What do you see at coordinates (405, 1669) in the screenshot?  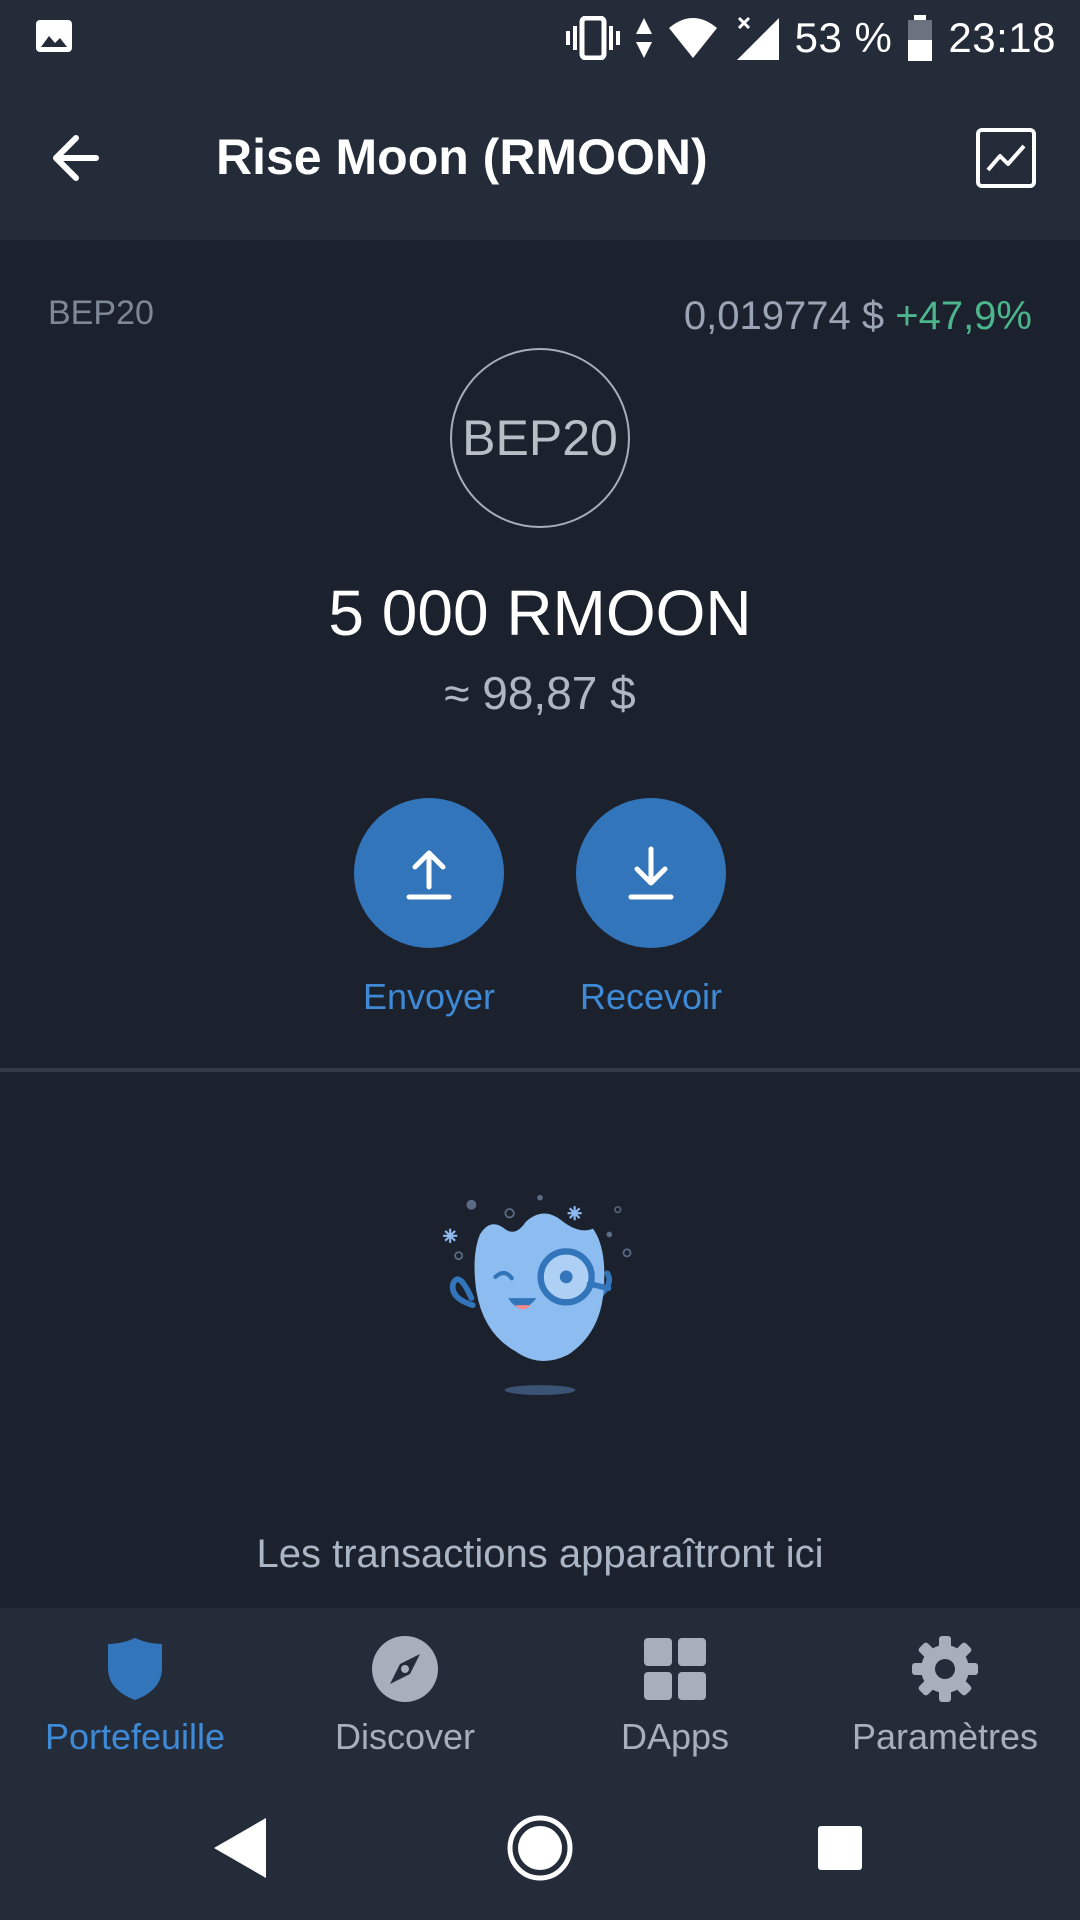 I see `compass-icon` at bounding box center [405, 1669].